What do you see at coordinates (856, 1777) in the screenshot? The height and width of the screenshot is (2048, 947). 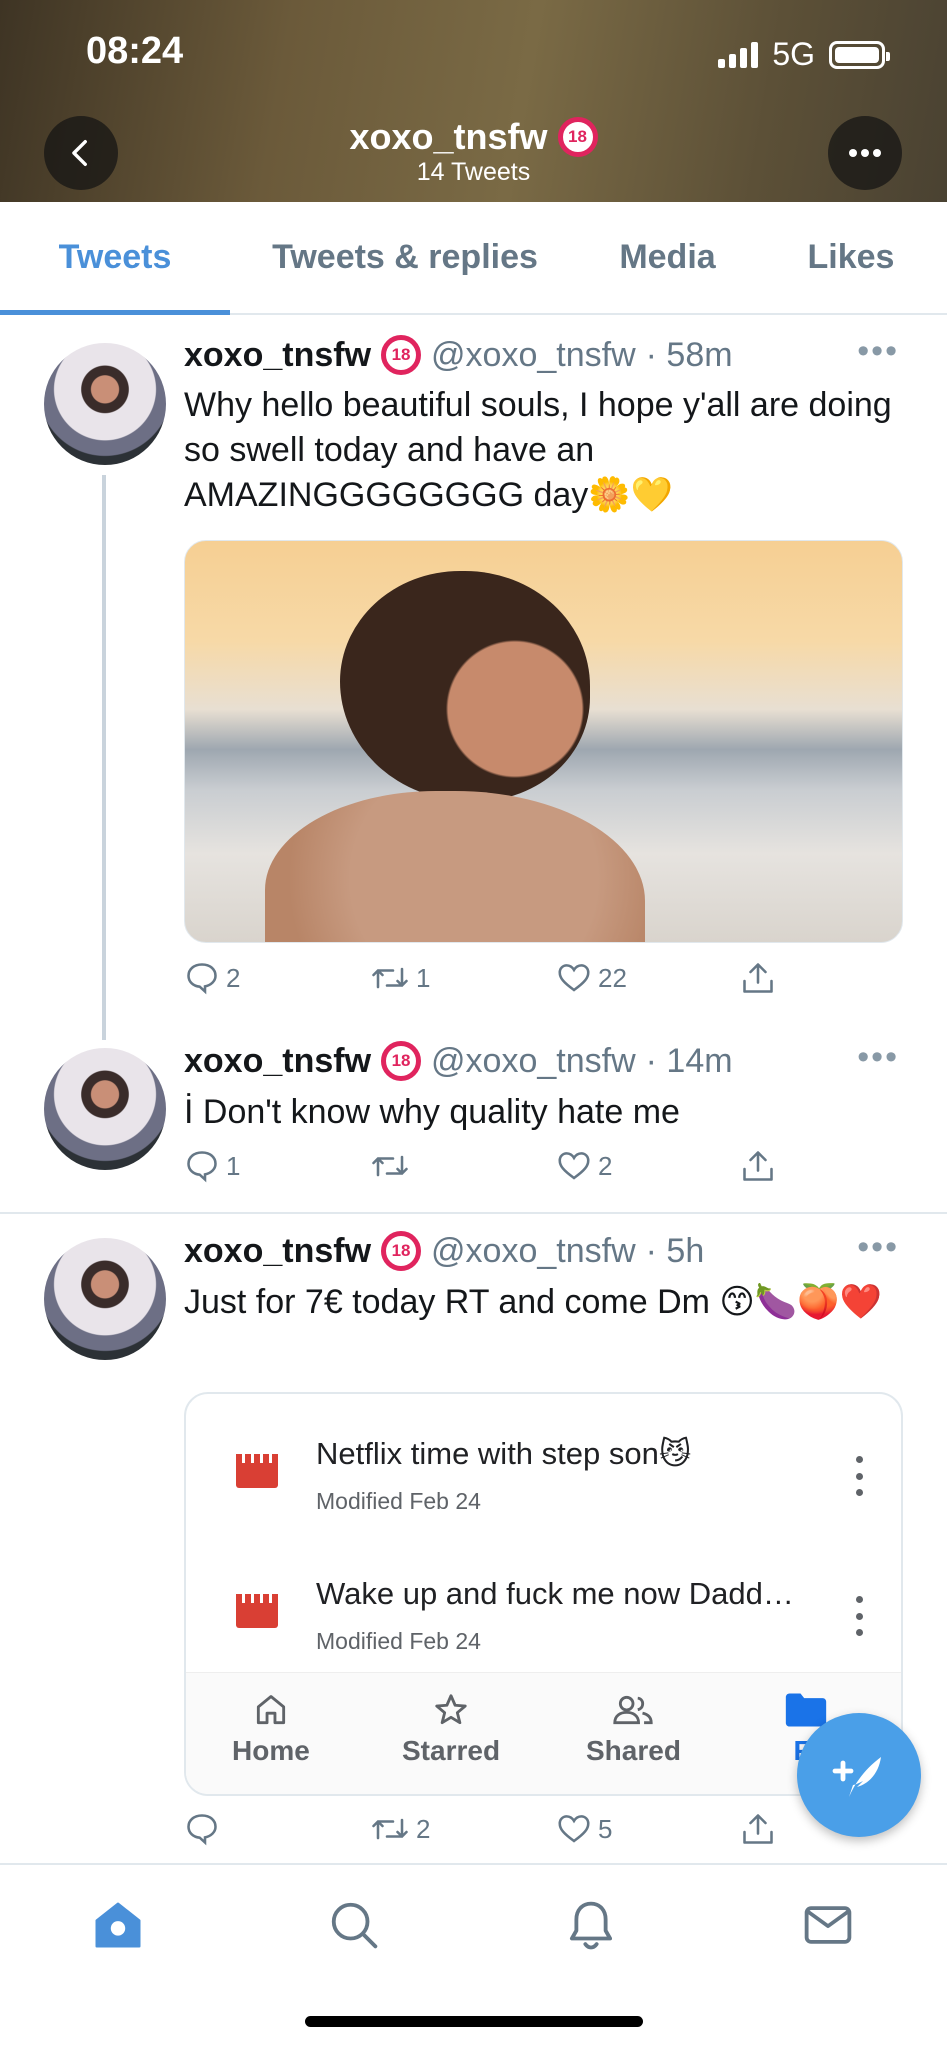 I see `compose-icon` at bounding box center [856, 1777].